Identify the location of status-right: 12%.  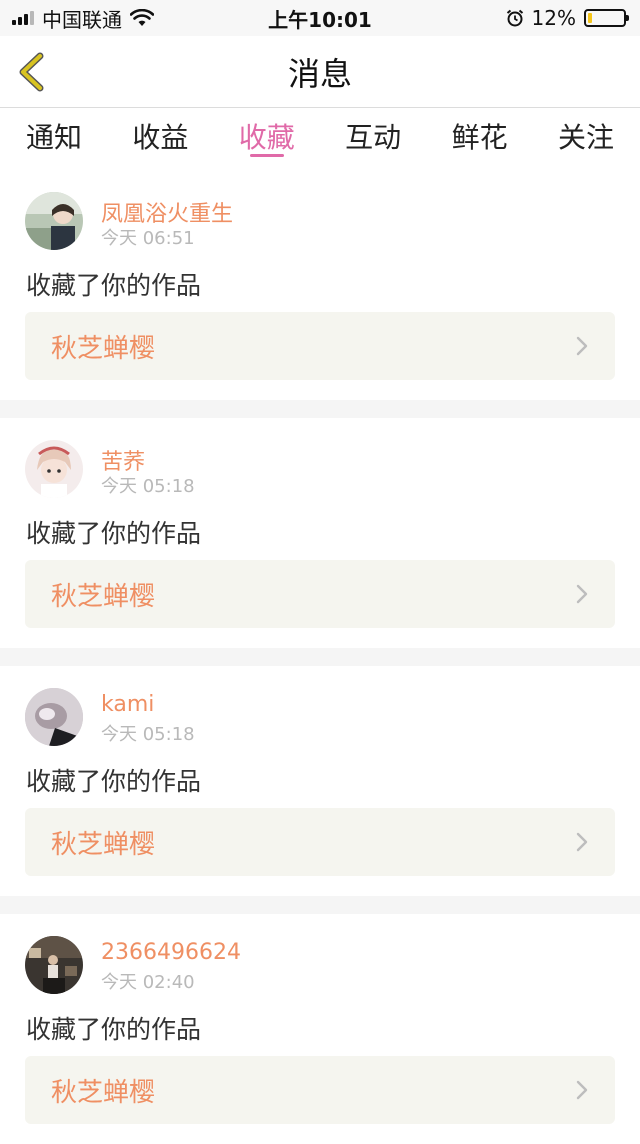
(567, 18).